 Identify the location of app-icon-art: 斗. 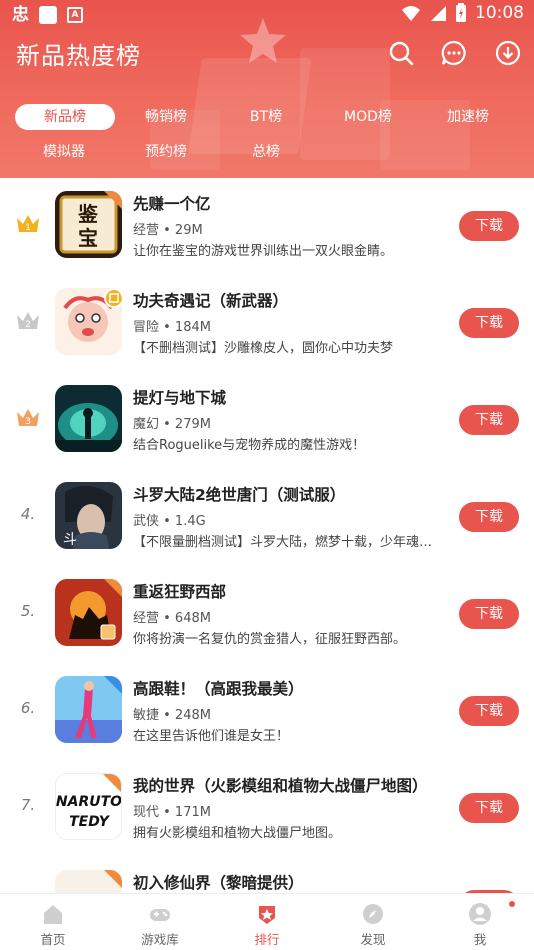
(88, 515).